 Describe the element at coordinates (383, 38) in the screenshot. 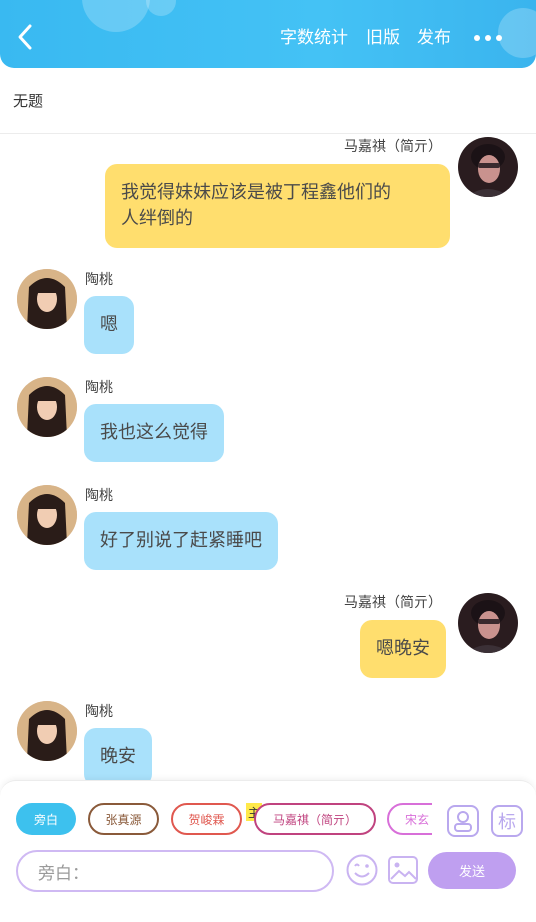

I see `old-version-button: 旧版` at that location.